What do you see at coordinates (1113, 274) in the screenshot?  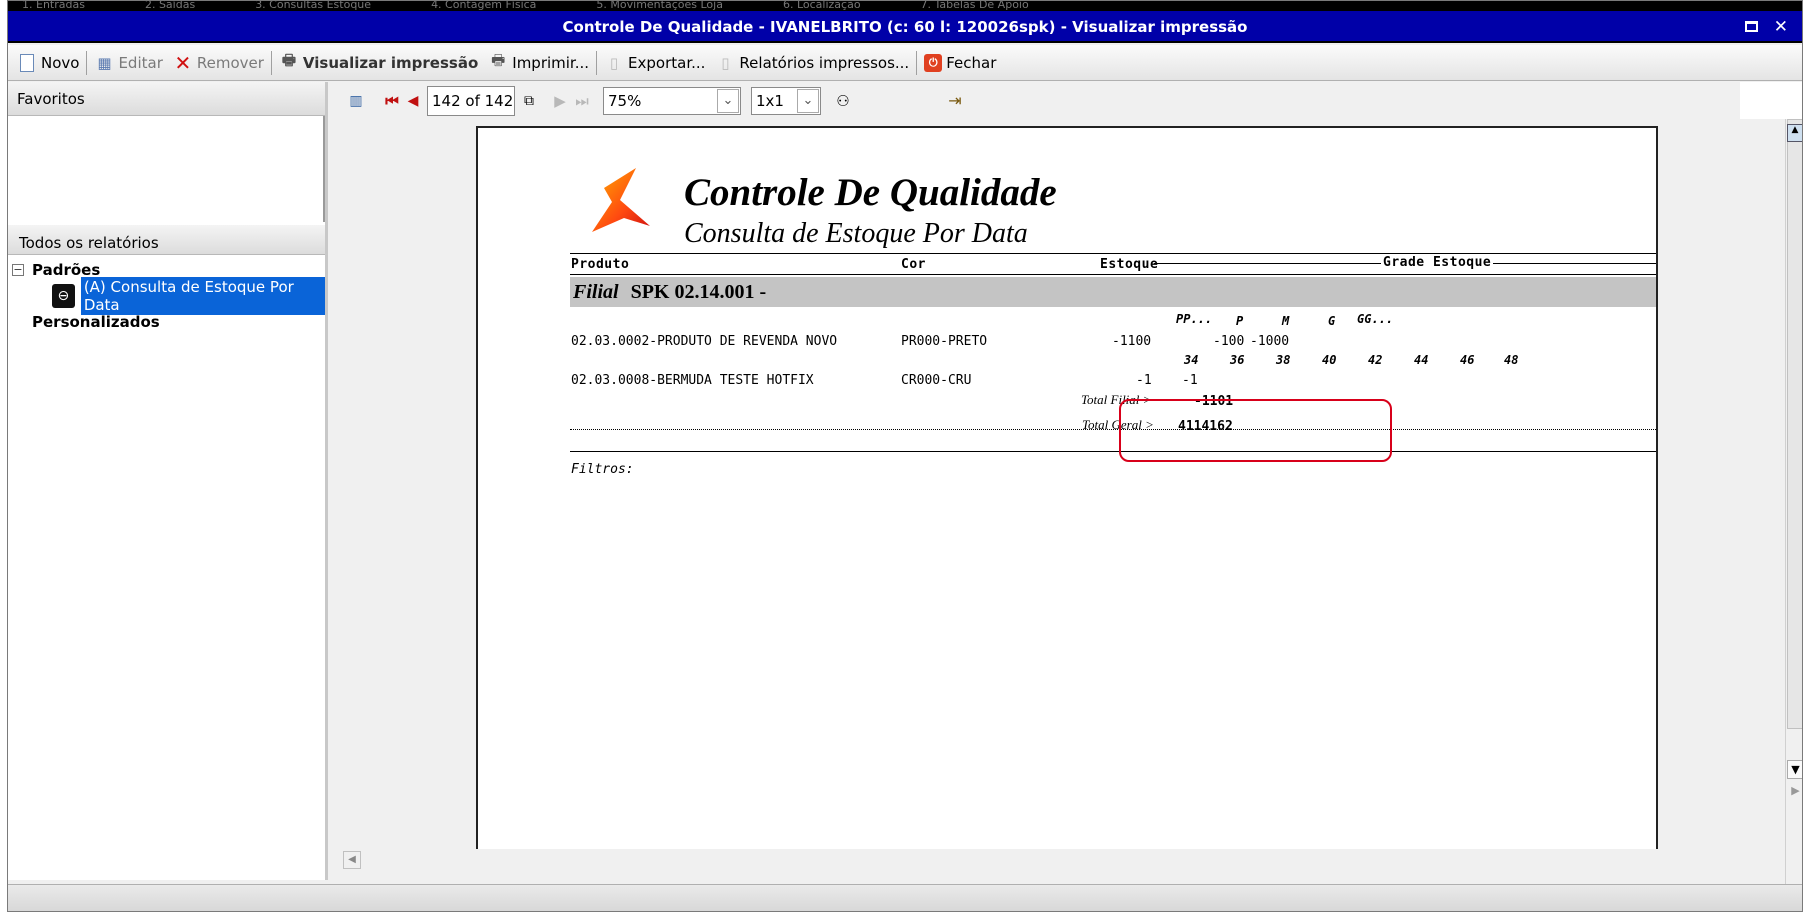 I see `header-rule-bottom` at bounding box center [1113, 274].